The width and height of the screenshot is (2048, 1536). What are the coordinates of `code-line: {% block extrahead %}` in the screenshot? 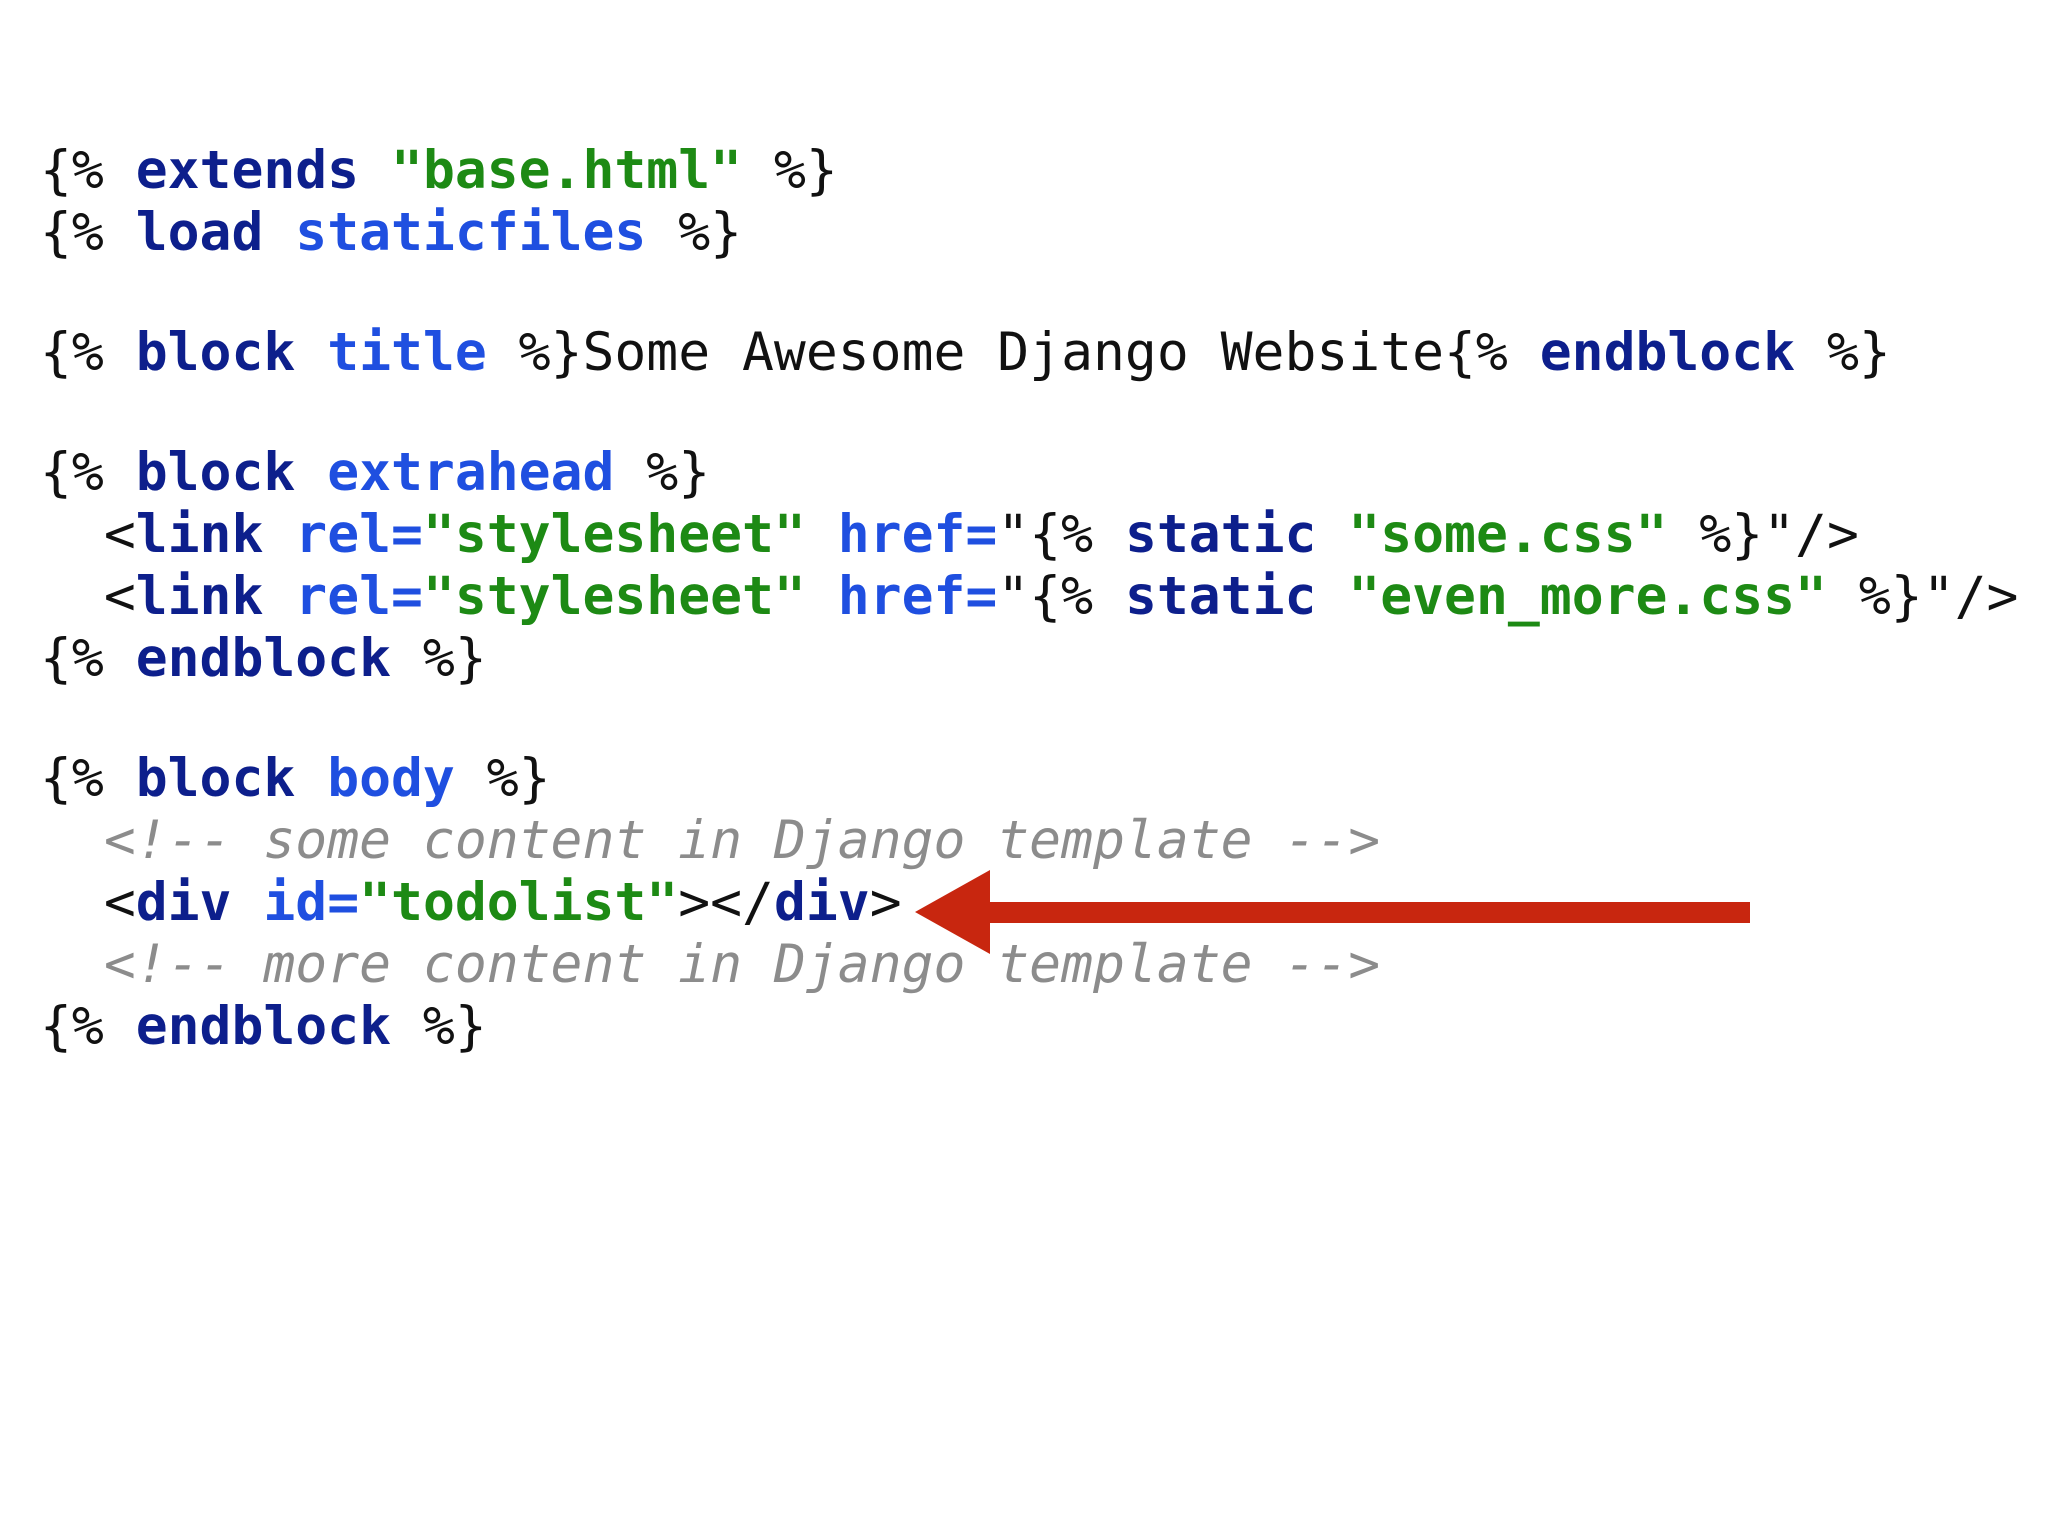 It's located at (1029, 473).